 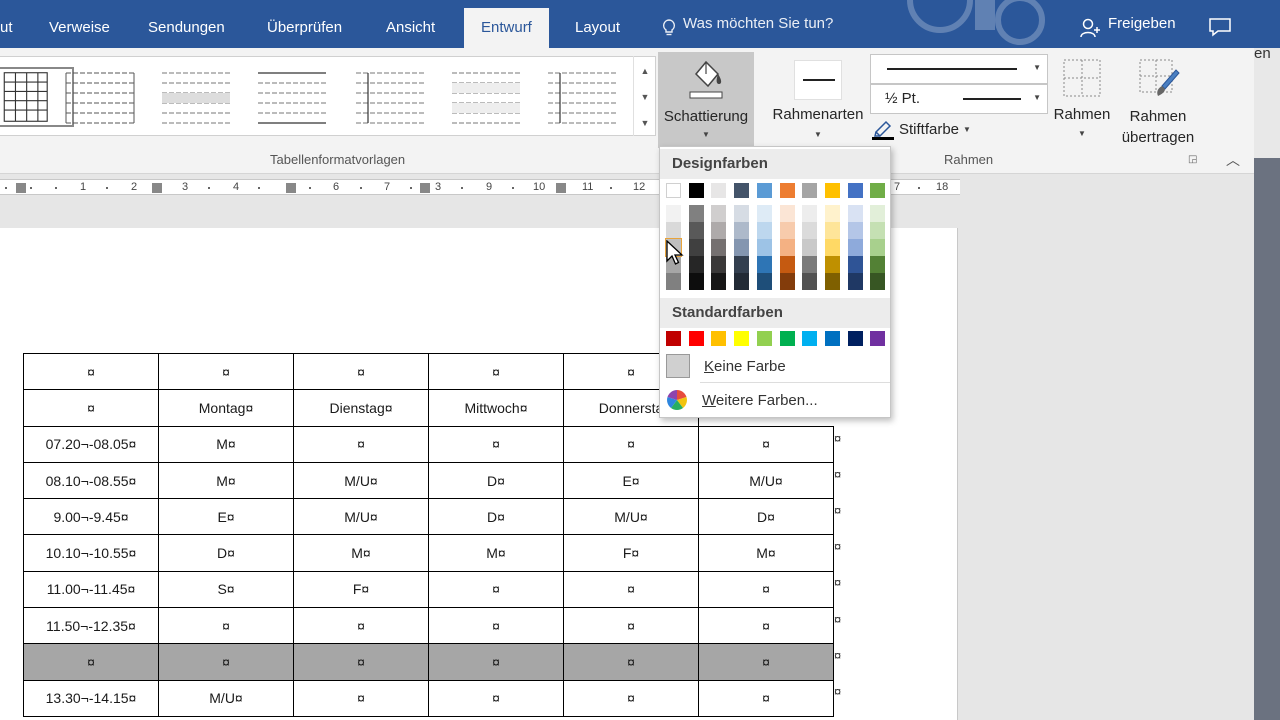 I want to click on table-cell: Dienstag¤, so click(x=361, y=408).